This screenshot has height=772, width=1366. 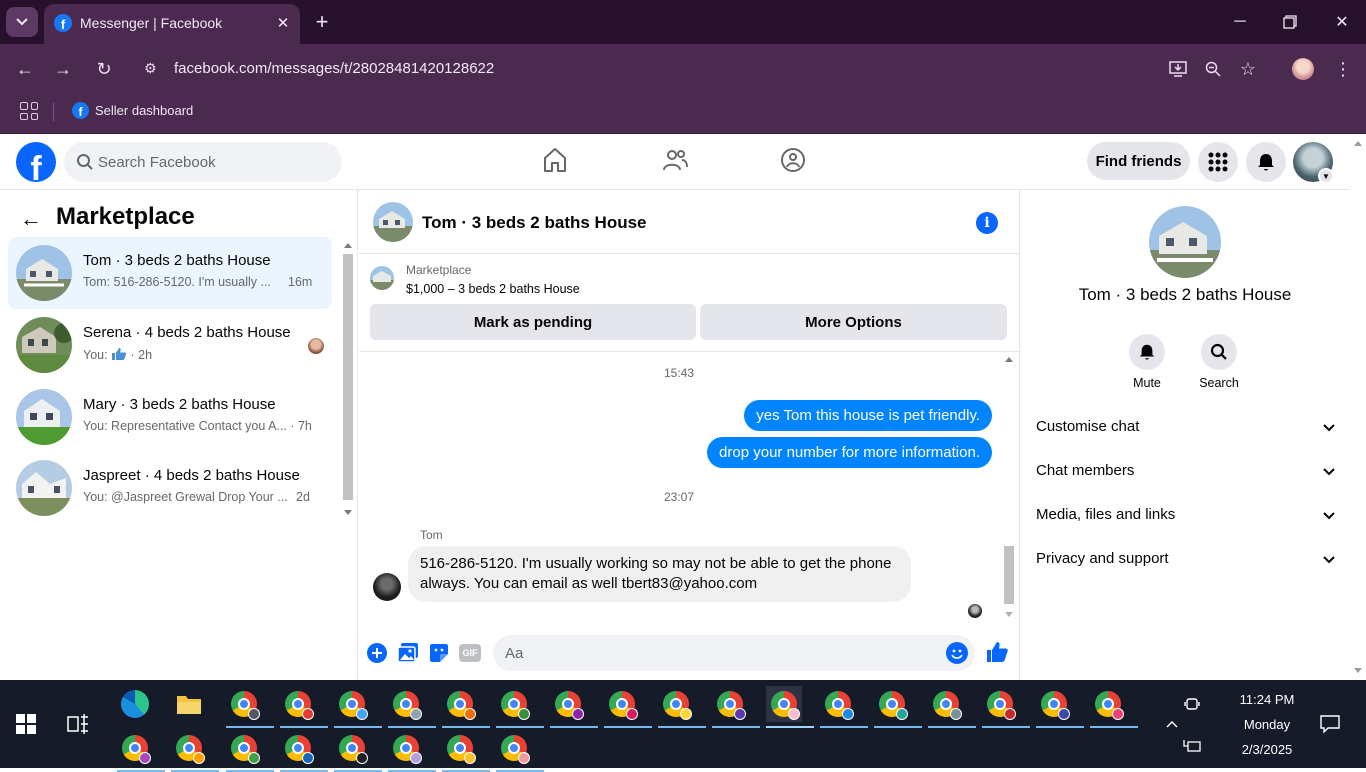 What do you see at coordinates (790, 707) in the screenshot?
I see `chrome-window-icon-active` at bounding box center [790, 707].